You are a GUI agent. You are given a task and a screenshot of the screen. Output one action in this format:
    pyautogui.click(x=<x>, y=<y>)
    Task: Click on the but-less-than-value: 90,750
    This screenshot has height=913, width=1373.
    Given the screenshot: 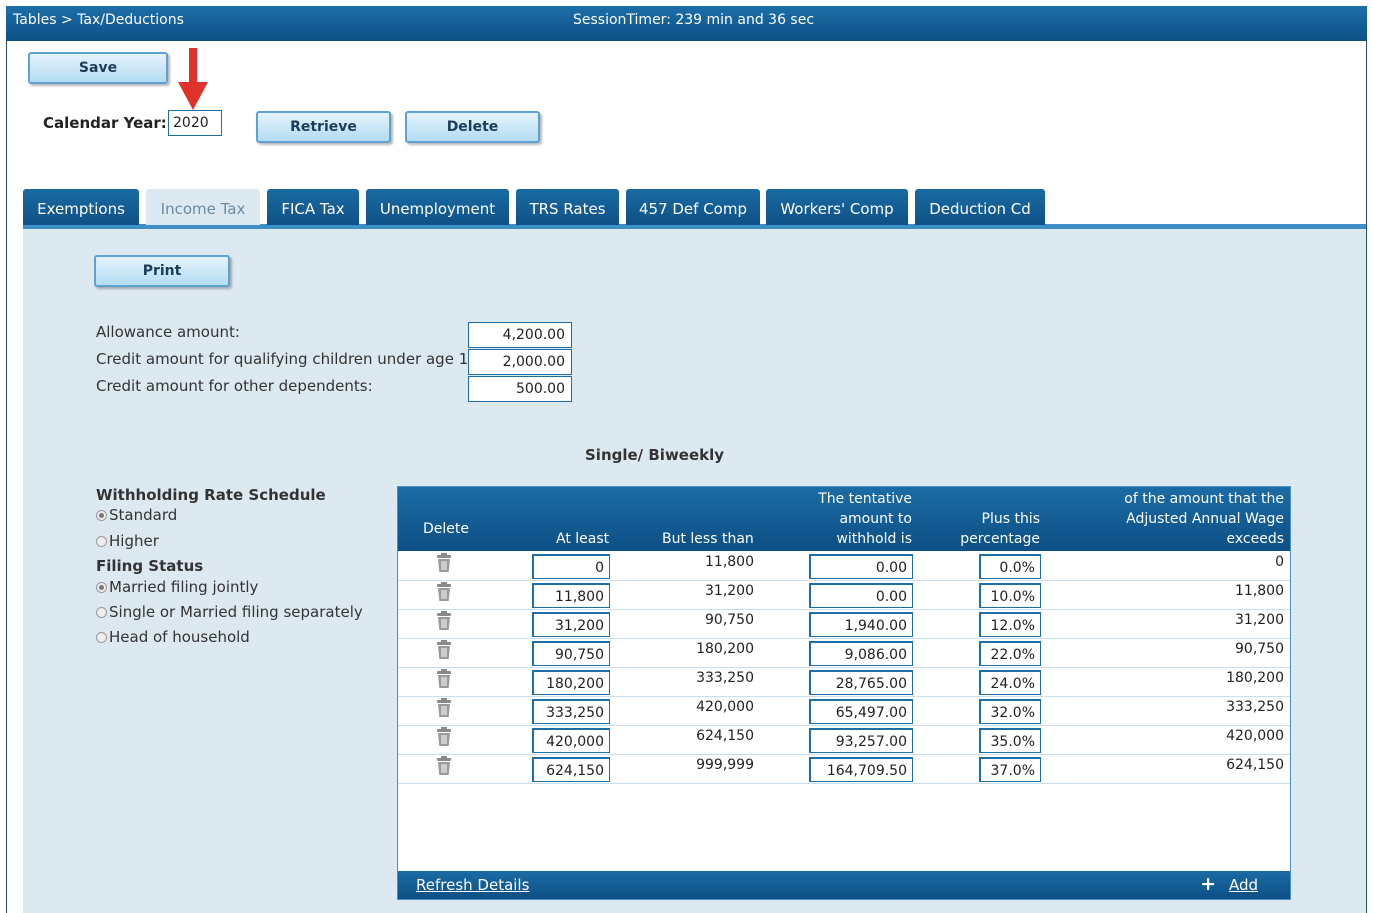 What is the action you would take?
    pyautogui.click(x=729, y=620)
    